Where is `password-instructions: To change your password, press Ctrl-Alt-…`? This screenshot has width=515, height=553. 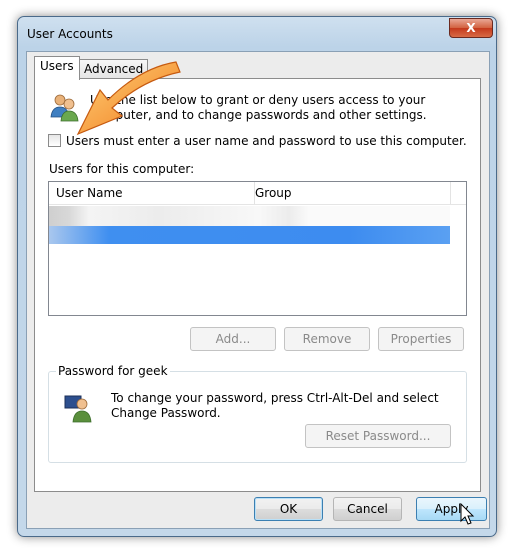
password-instructions: To change your password, press Ctrl-Alt-… is located at coordinates (275, 405).